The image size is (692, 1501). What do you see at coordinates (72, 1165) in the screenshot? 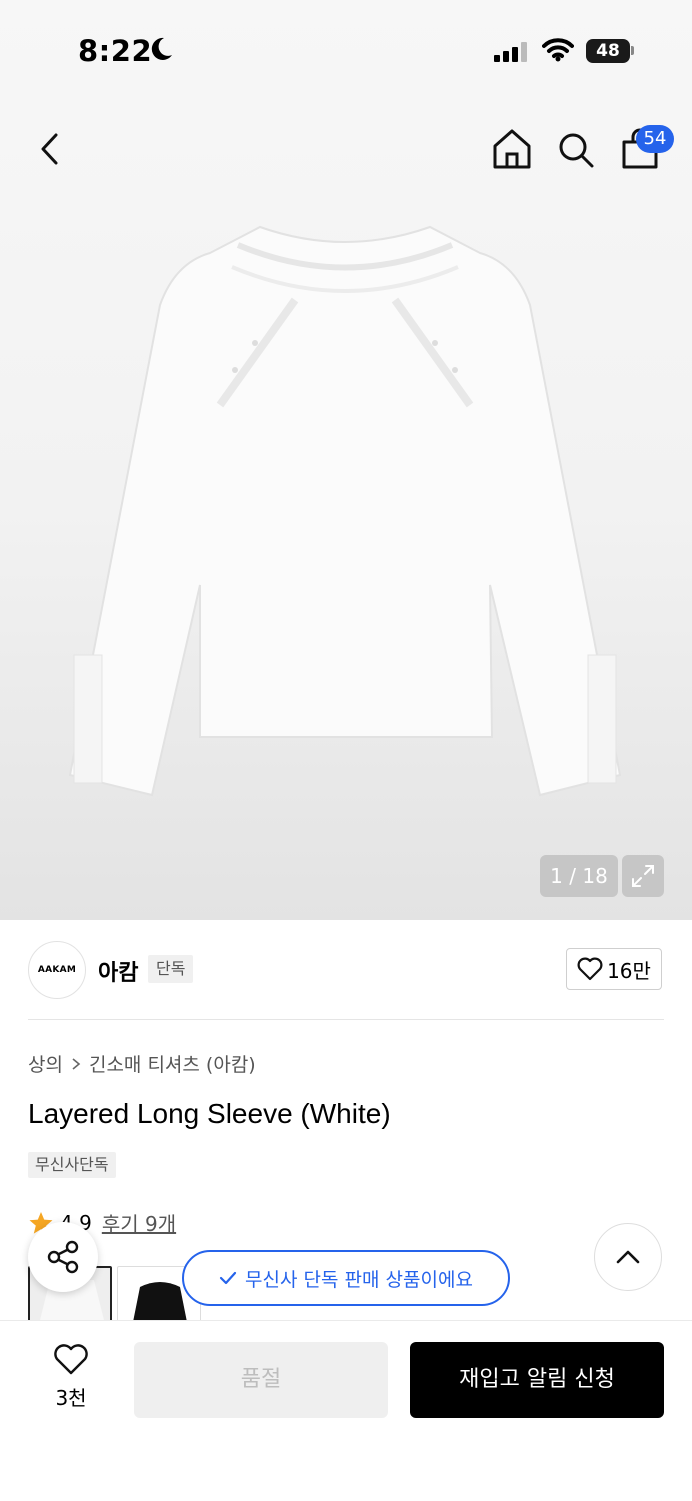
I see `exclusive-tag: 무신사단독` at bounding box center [72, 1165].